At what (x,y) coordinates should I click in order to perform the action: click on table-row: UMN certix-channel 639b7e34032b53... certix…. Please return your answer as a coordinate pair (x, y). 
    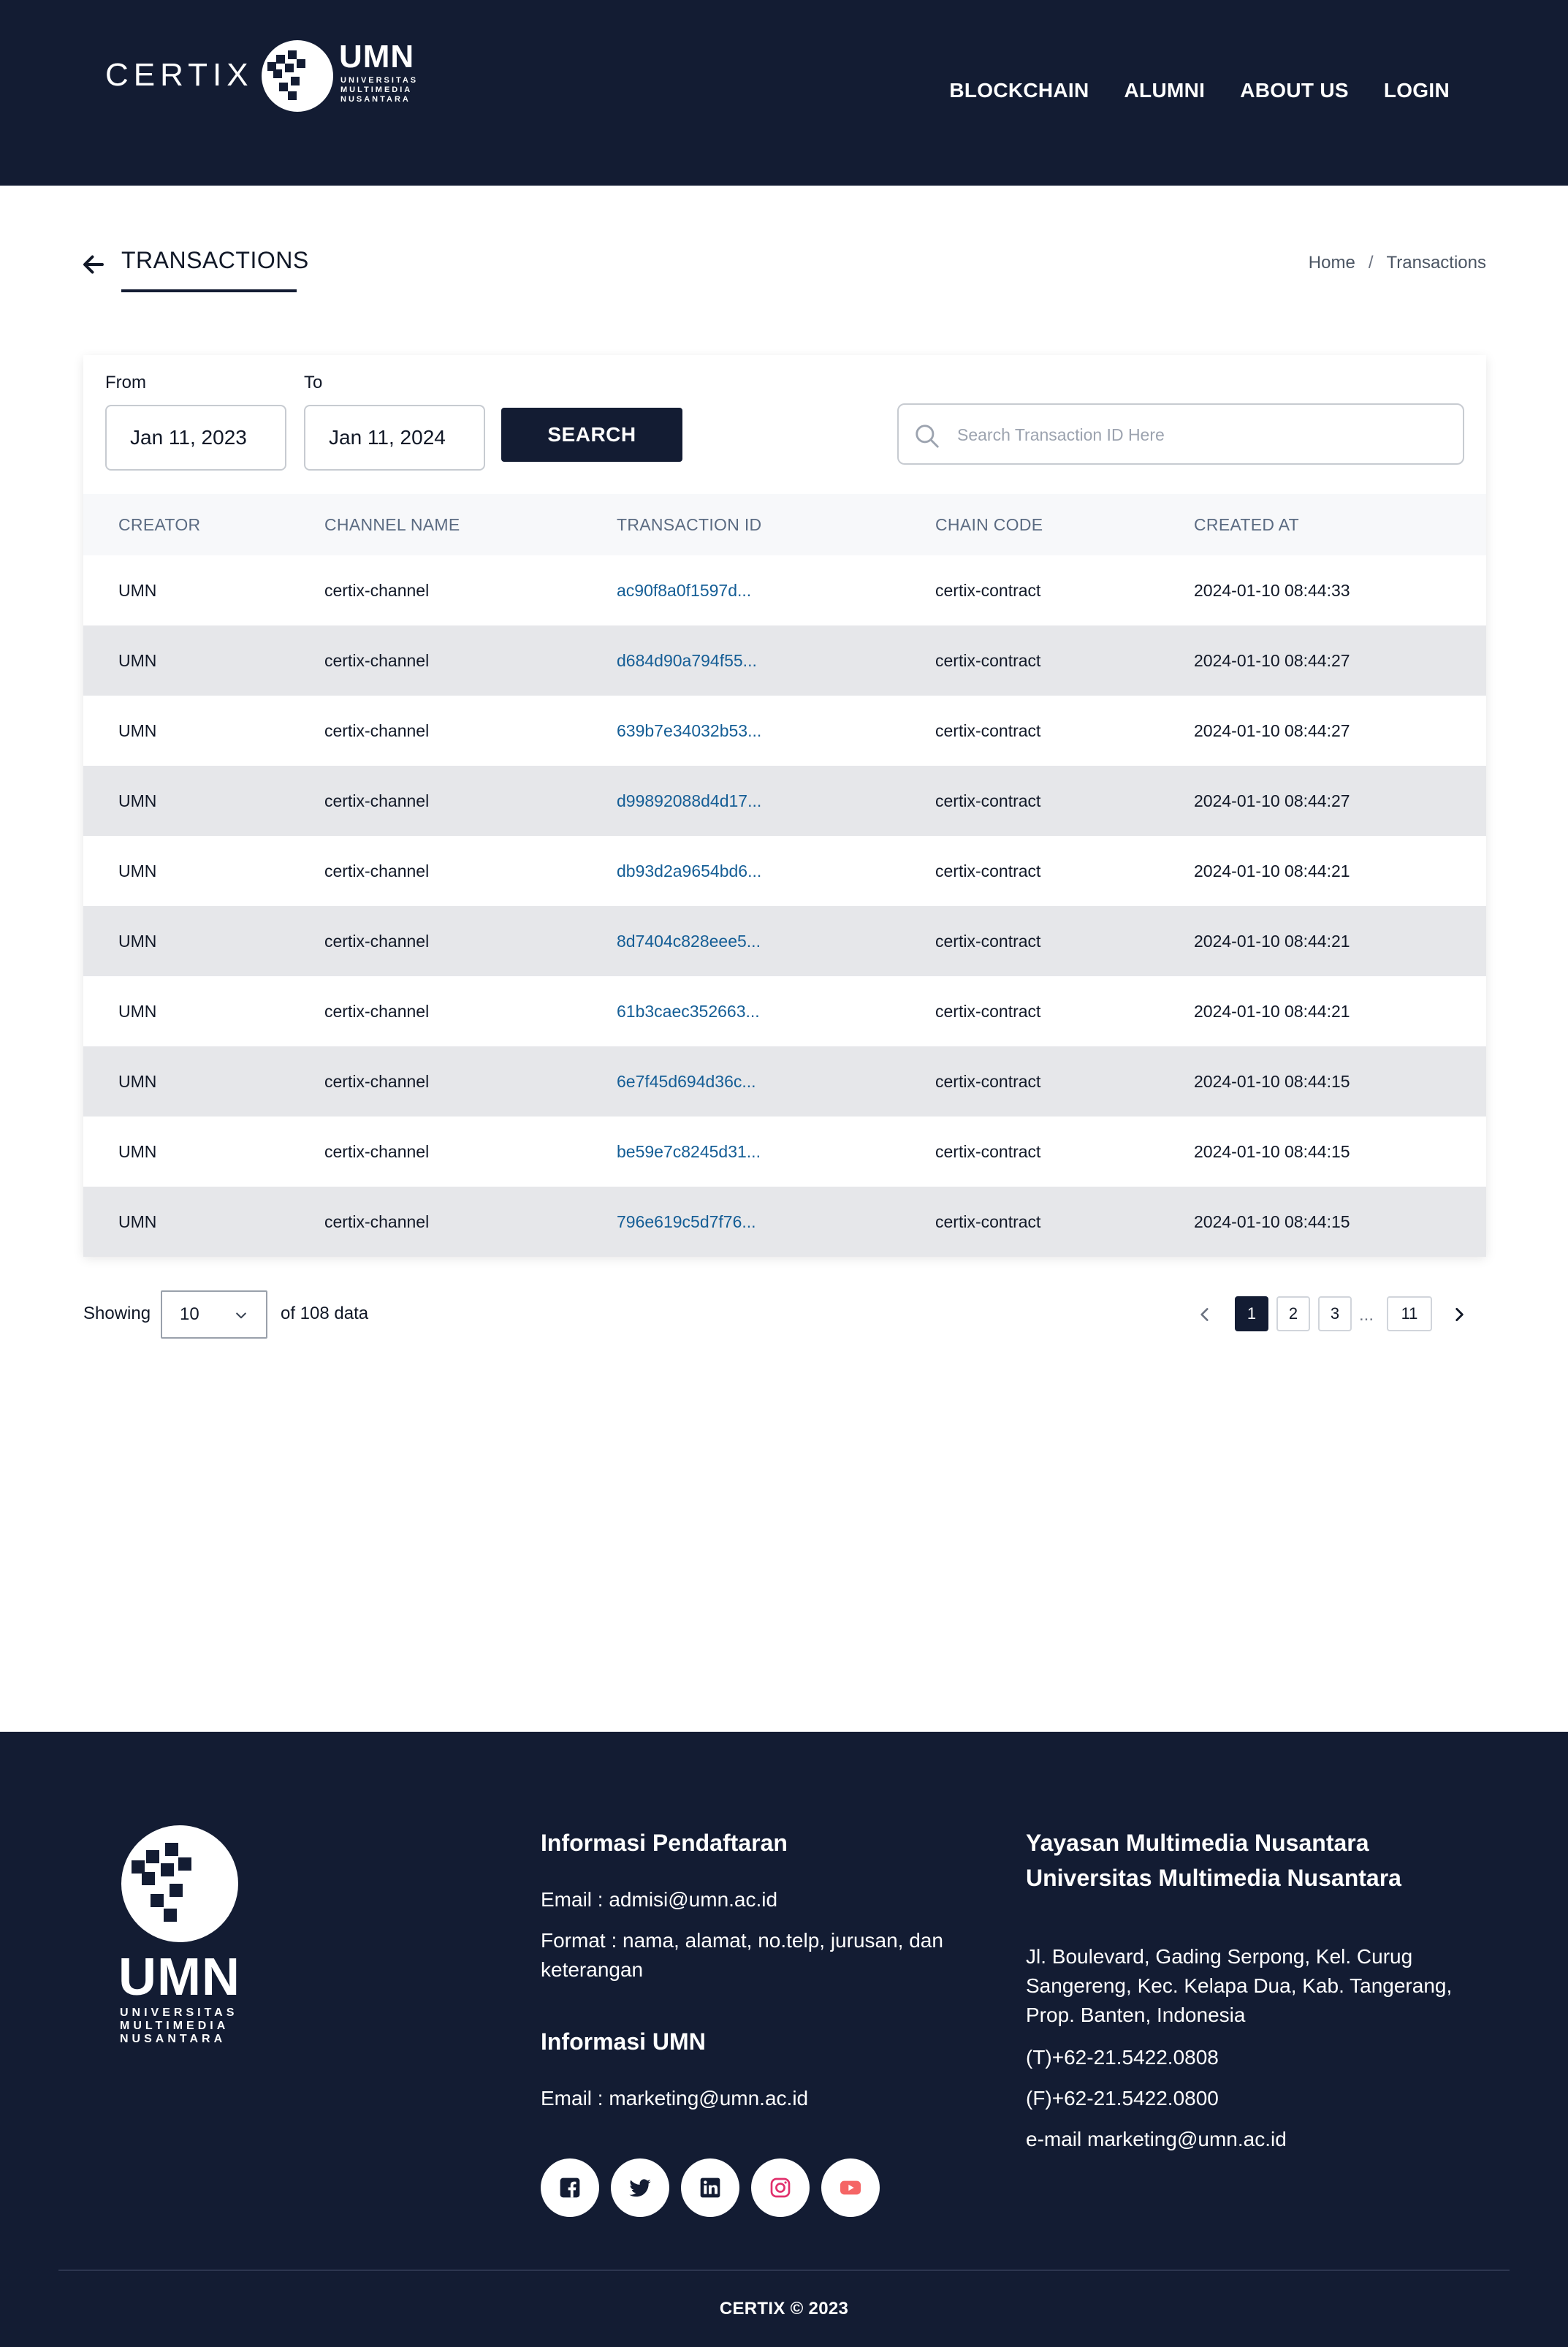
    Looking at the image, I should click on (784, 731).